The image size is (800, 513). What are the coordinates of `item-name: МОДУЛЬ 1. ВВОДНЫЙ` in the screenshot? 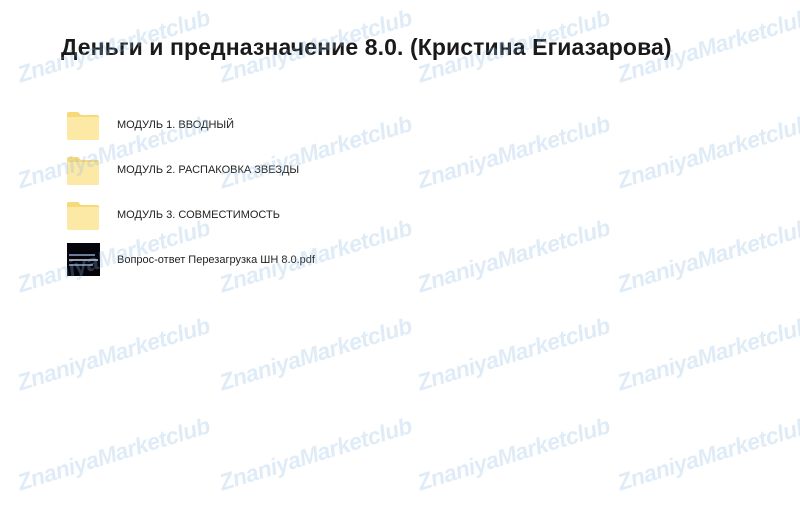 It's located at (176, 125).